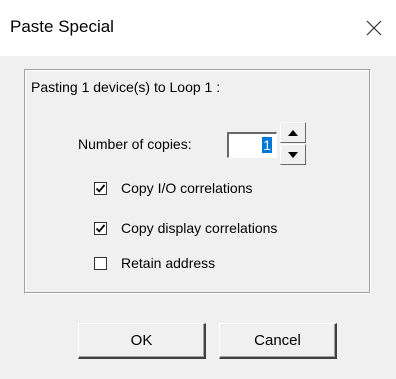 The width and height of the screenshot is (396, 379). I want to click on copy-io-correlations-option: Copy I/O correlations, so click(173, 188).